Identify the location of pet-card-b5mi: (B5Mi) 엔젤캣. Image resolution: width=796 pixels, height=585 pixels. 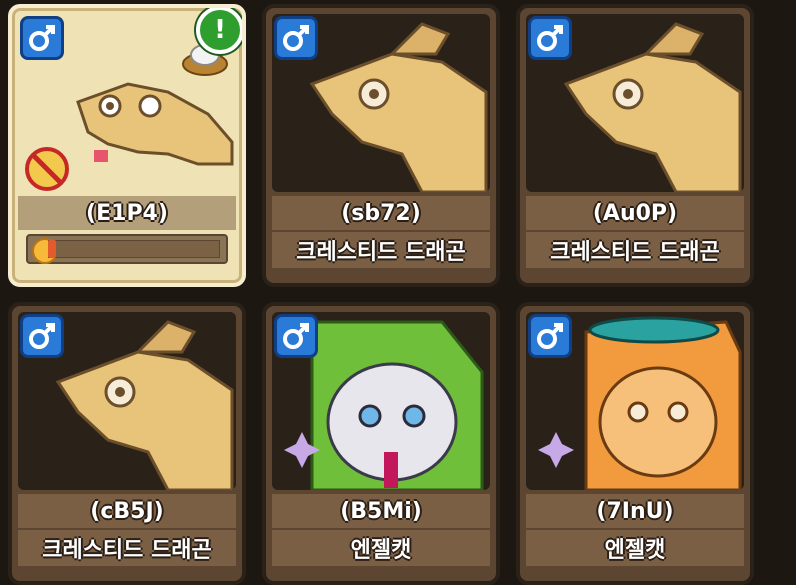
(381, 443).